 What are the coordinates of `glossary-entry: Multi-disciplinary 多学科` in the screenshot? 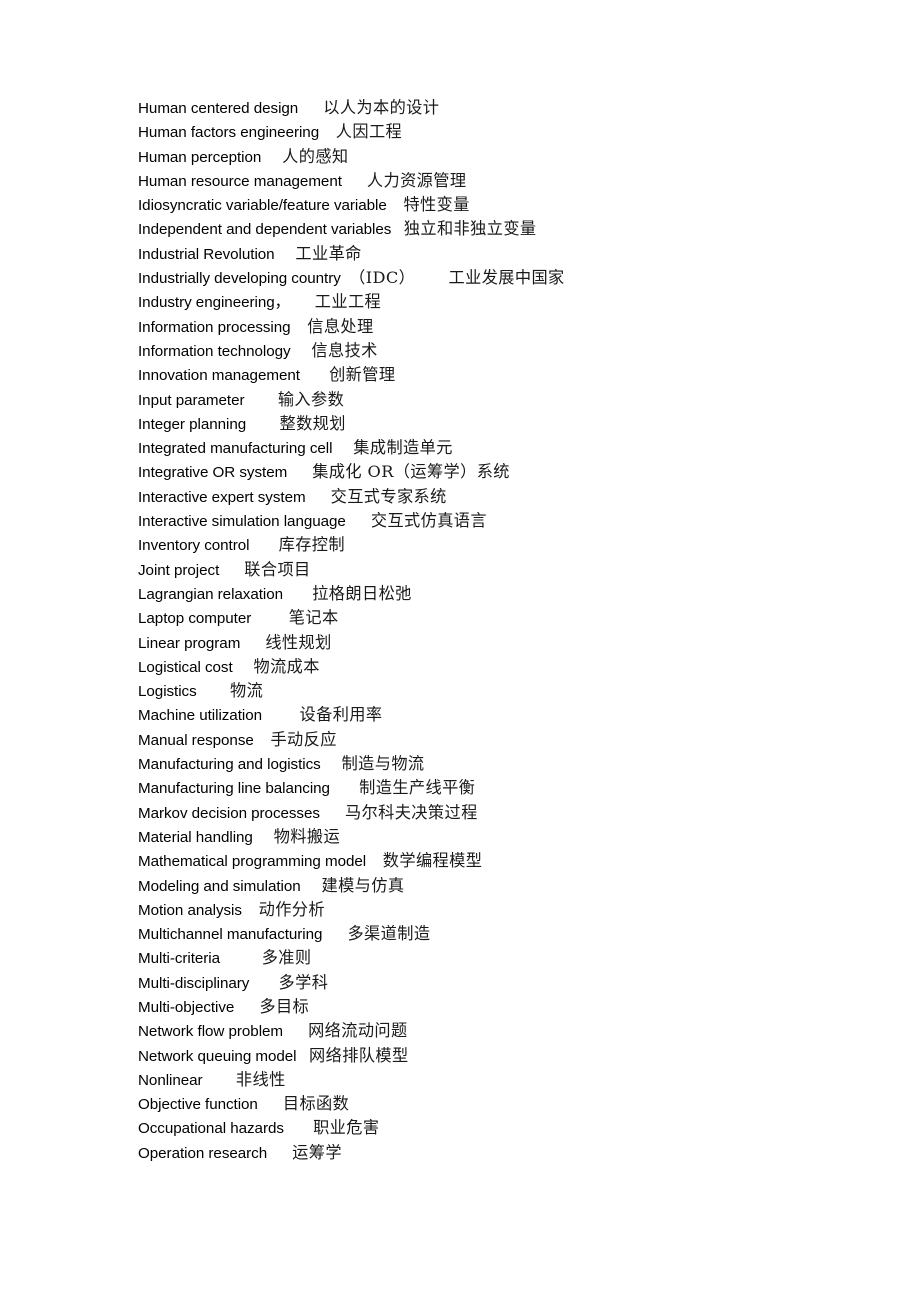 It's located at (518, 983).